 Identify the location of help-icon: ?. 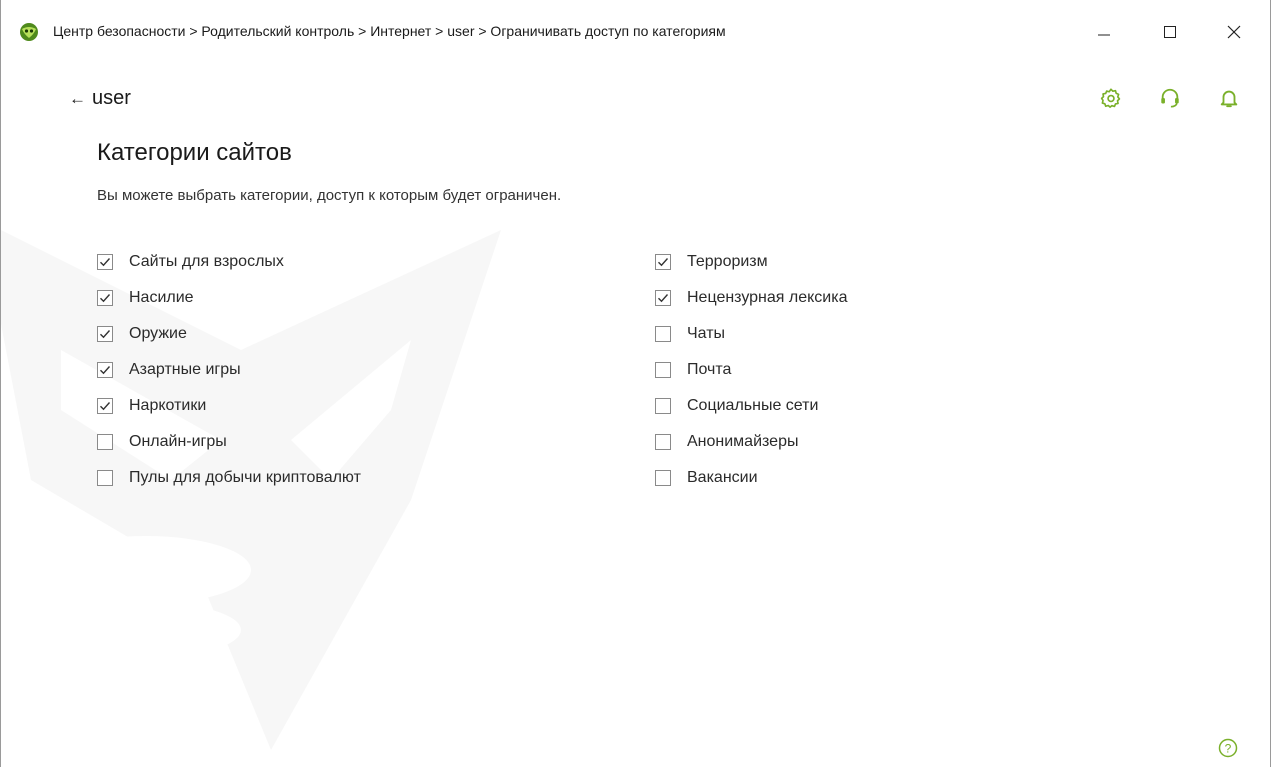
(1228, 748).